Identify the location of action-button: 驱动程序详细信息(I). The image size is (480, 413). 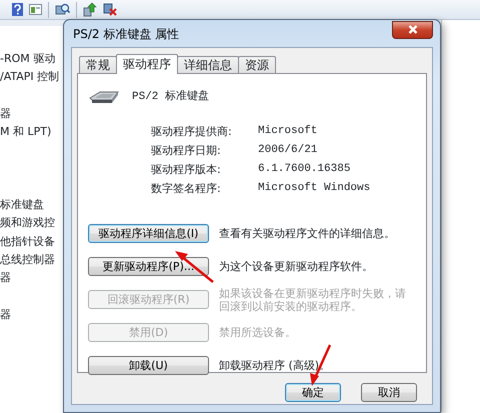
(148, 233).